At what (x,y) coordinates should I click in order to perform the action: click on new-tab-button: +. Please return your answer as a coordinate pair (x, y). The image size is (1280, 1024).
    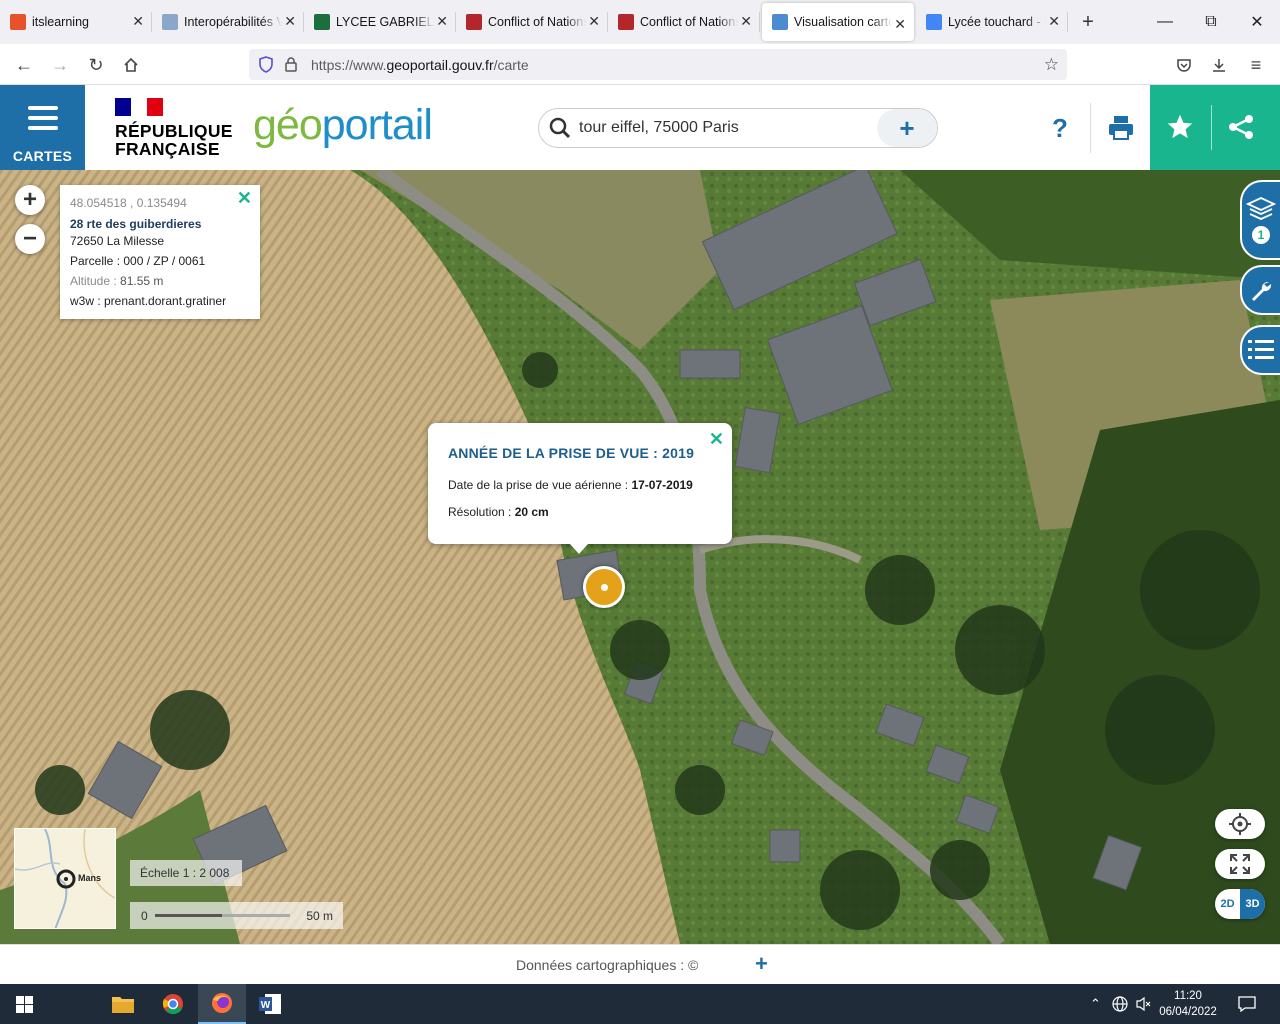
    Looking at the image, I should click on (1088, 22).